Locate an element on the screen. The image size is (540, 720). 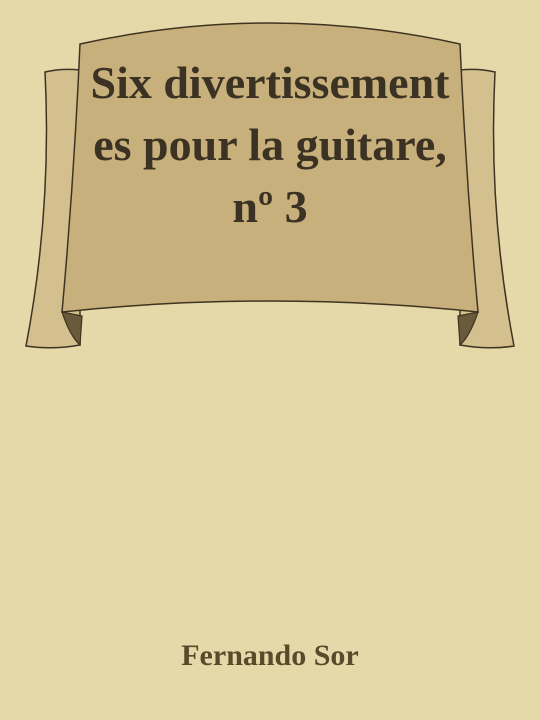
book-author: Fernando Sor is located at coordinates (270, 655).